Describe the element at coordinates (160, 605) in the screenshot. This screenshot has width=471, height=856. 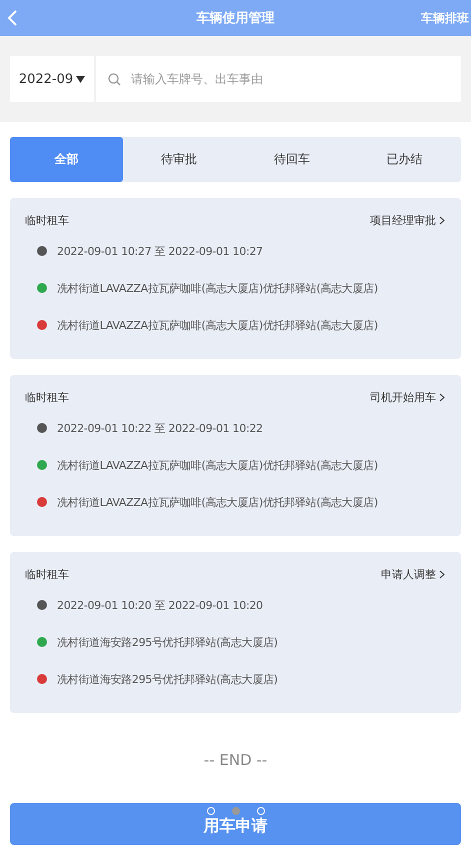
I see `trip-detail: 2022-09-01 10:20 至 2022-09-01 10:20` at that location.